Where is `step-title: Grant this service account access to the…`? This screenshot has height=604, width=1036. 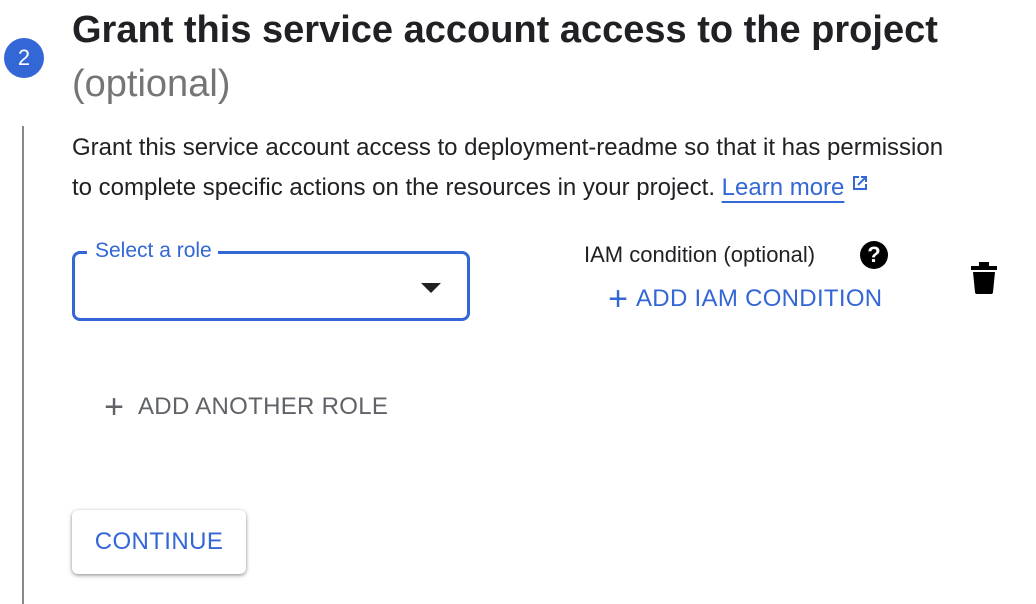
step-title: Grant this service account access to the… is located at coordinates (505, 30).